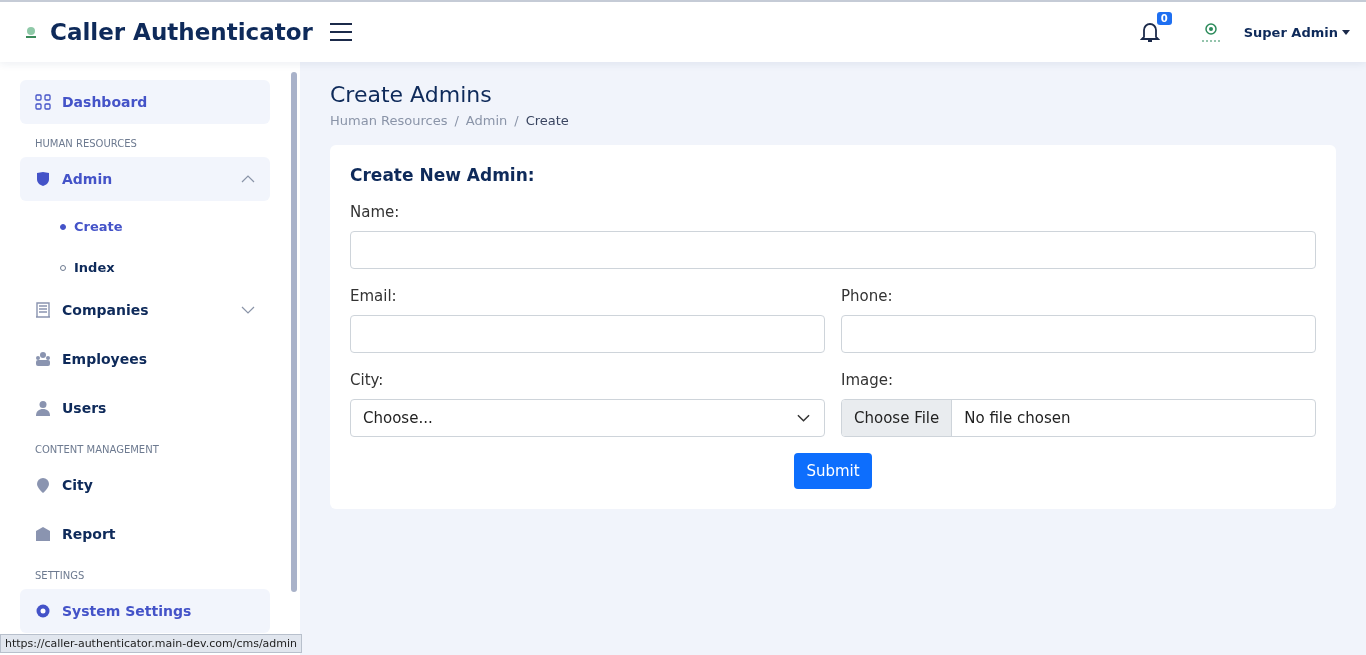 This screenshot has width=1366, height=655. Describe the element at coordinates (367, 380) in the screenshot. I see `field-label: City:` at that location.